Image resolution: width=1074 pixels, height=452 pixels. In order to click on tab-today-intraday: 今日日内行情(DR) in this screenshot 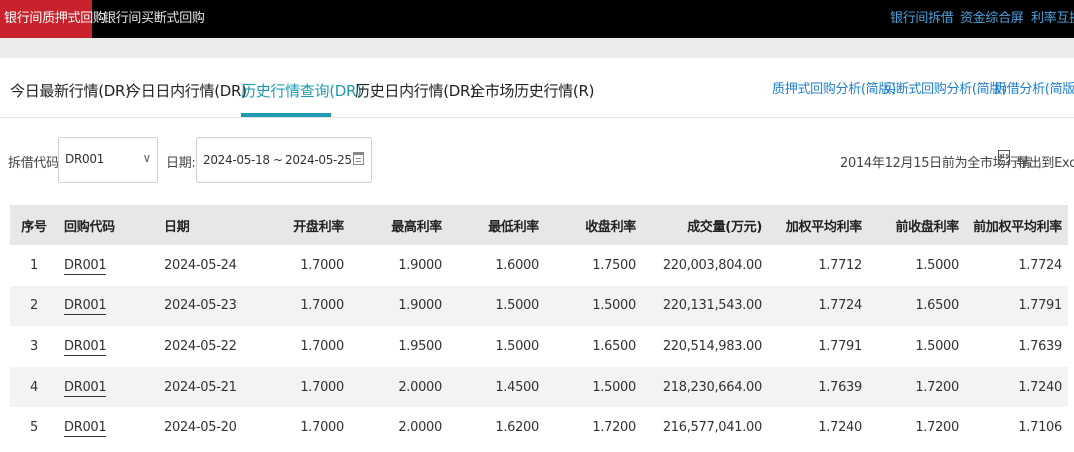, I will do `click(186, 90)`.